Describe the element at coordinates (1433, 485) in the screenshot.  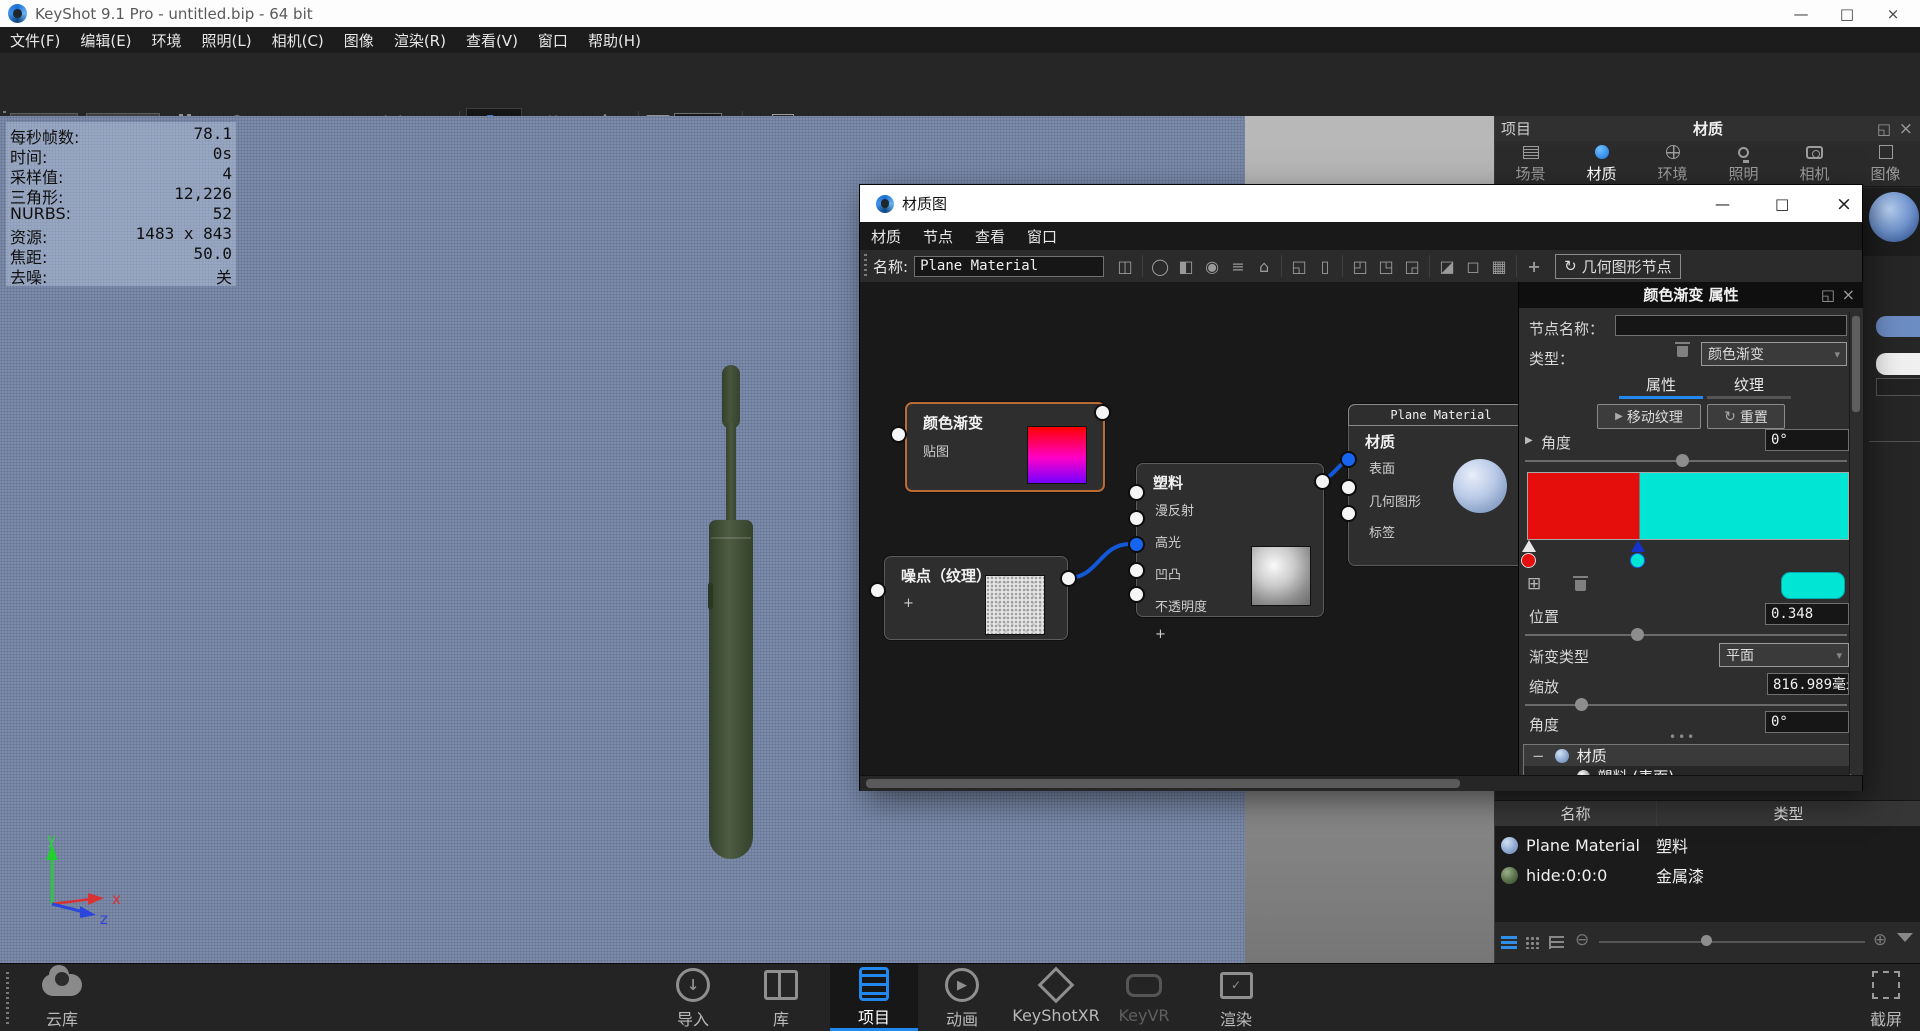
I see `node-plane-material: Plane Material 材质 表面 几何图形 标签` at that location.